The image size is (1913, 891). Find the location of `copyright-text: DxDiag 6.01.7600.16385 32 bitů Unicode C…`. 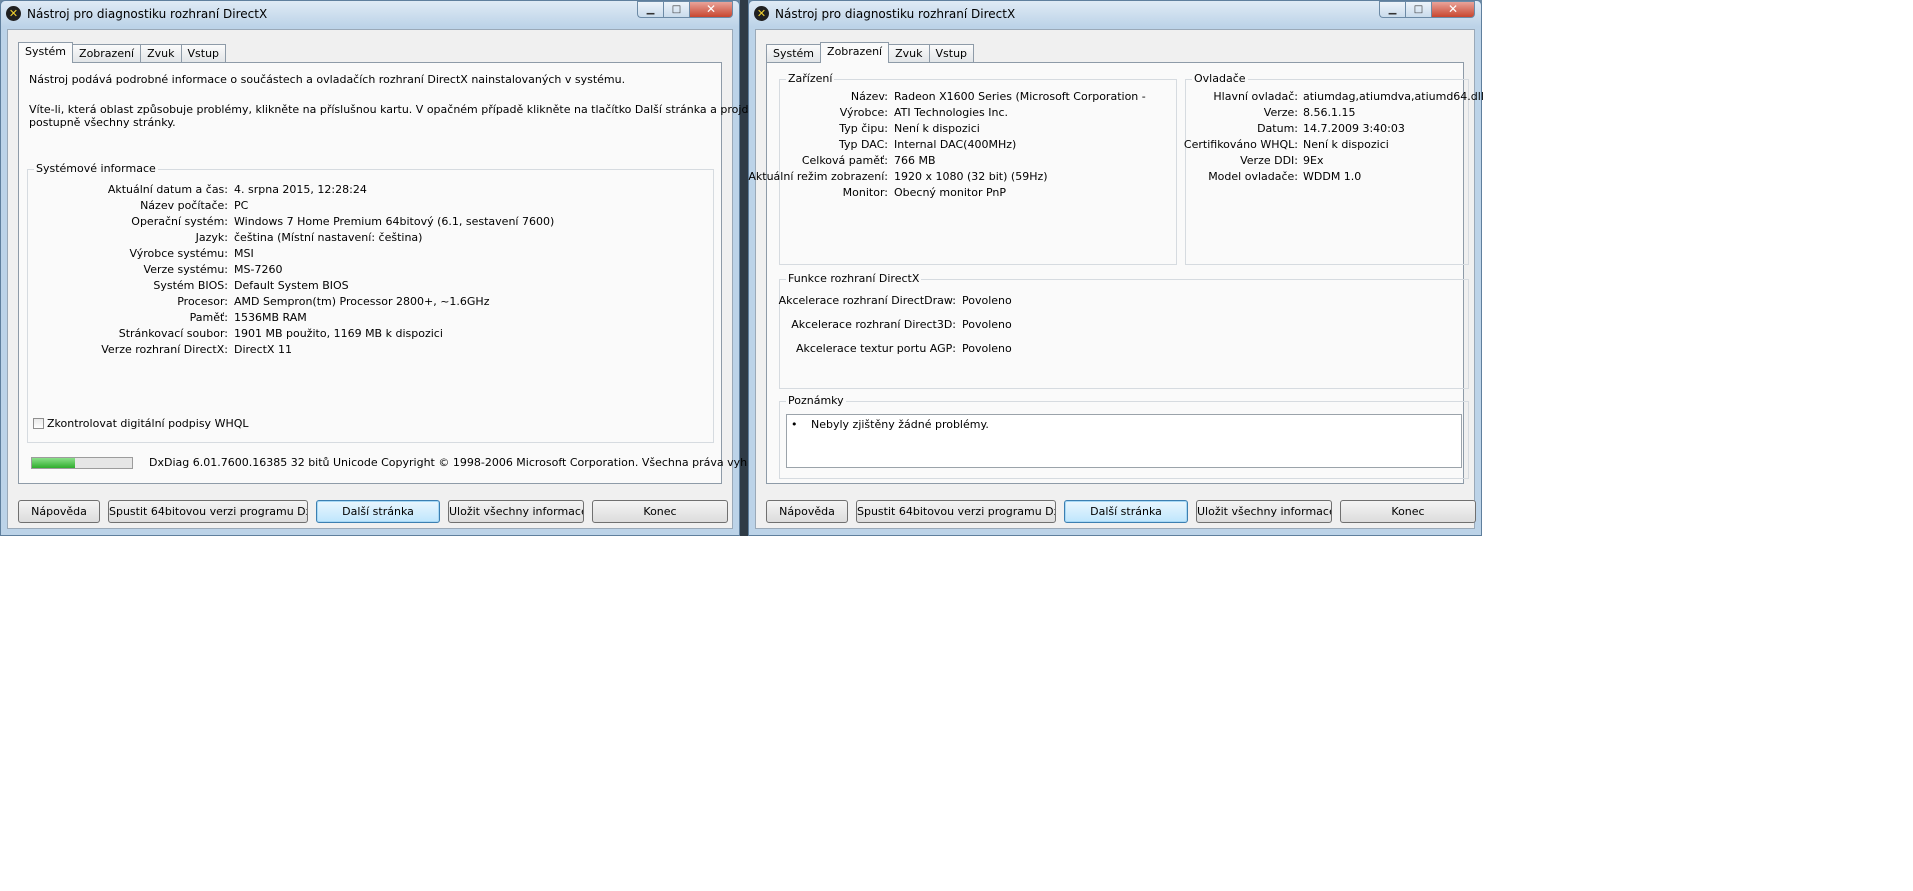

copyright-text: DxDiag 6.01.7600.16385 32 bitů Unicode C… is located at coordinates (469, 462).